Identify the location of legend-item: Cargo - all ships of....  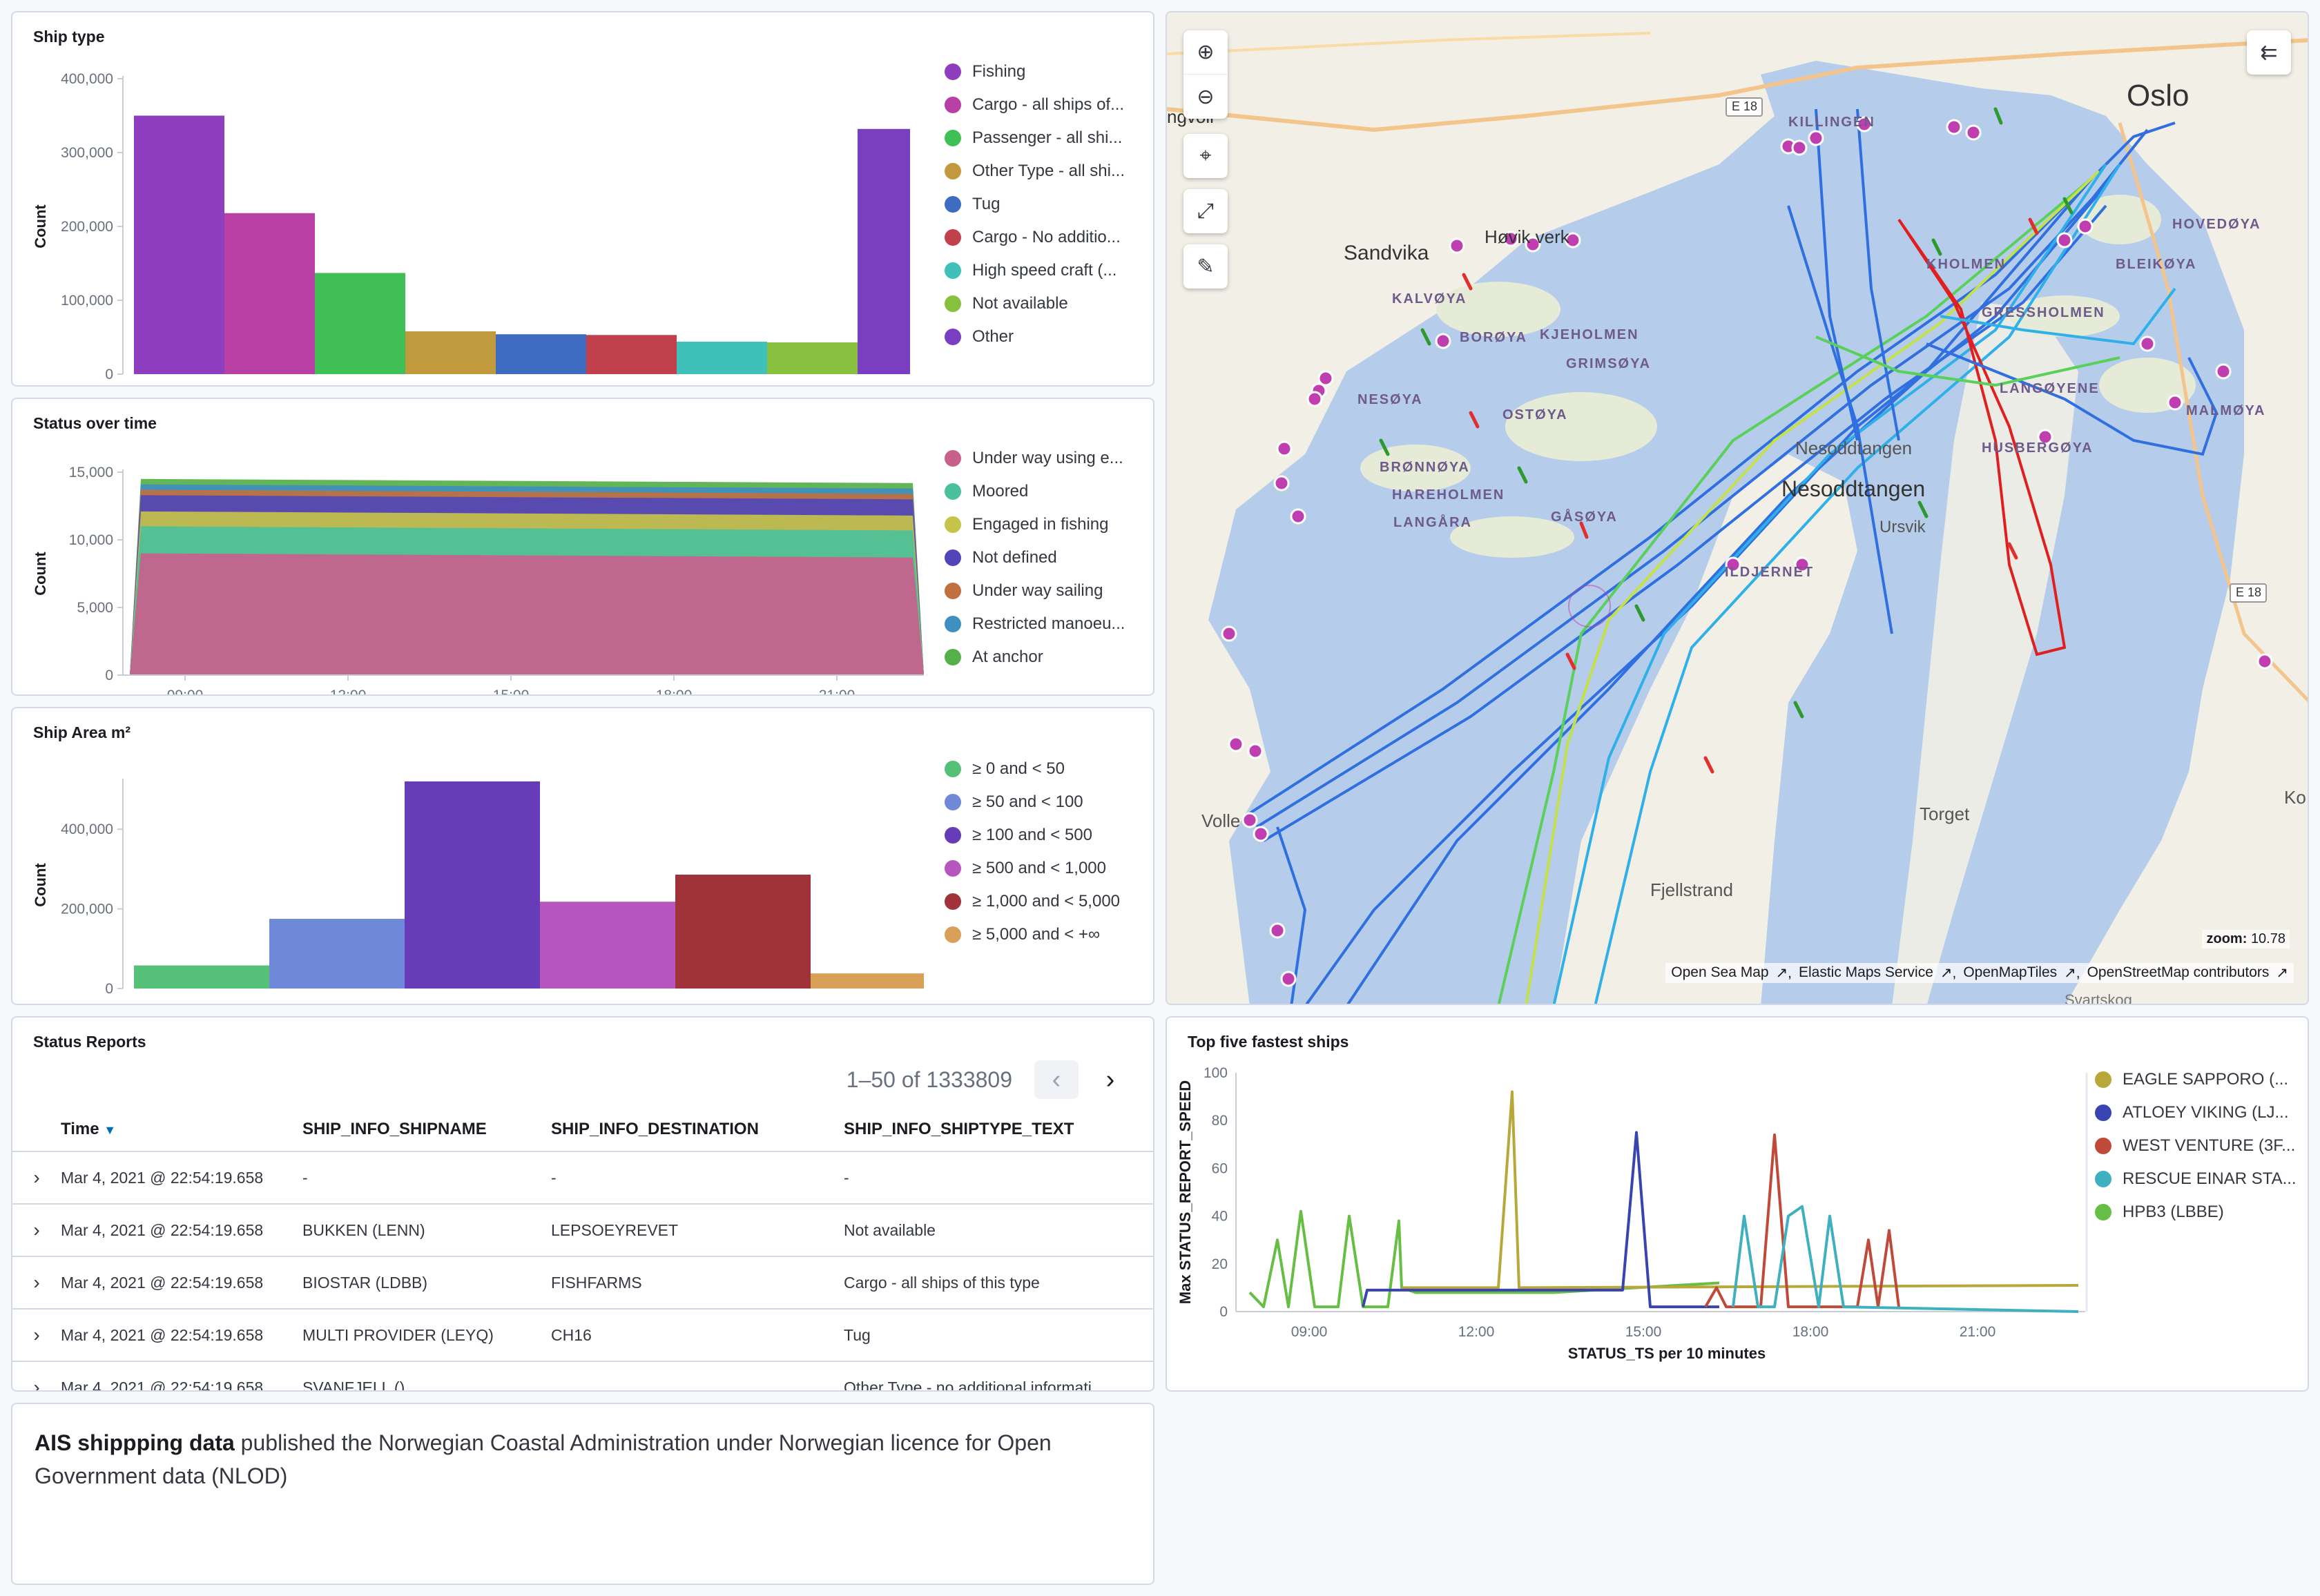
(1048, 104).